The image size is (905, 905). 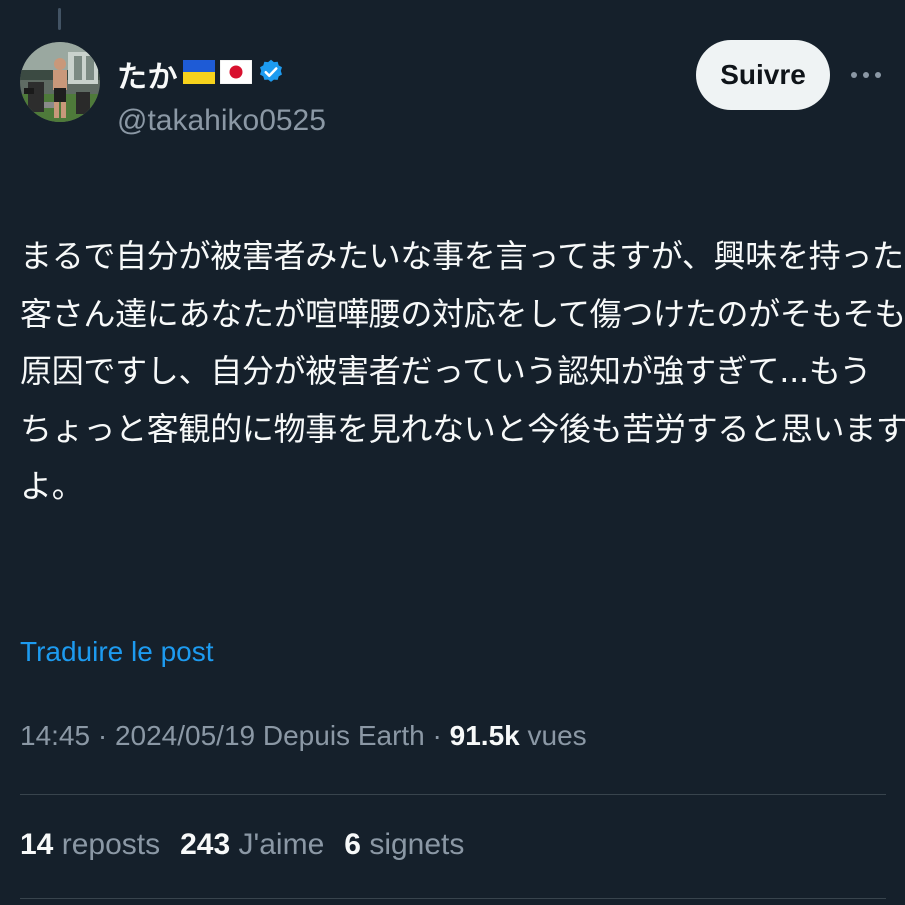 What do you see at coordinates (281, 844) in the screenshot?
I see `likes-label: J'aime` at bounding box center [281, 844].